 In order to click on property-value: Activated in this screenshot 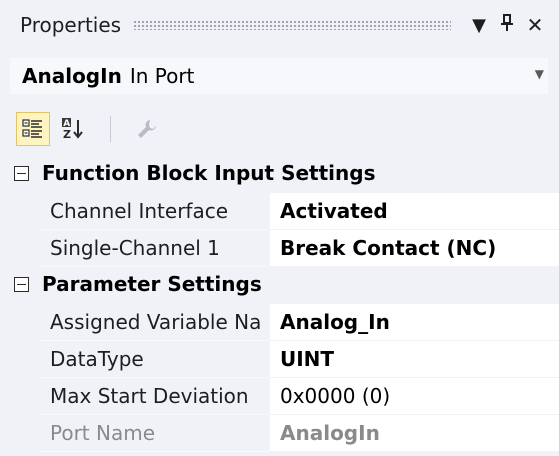, I will do `click(334, 211)`.